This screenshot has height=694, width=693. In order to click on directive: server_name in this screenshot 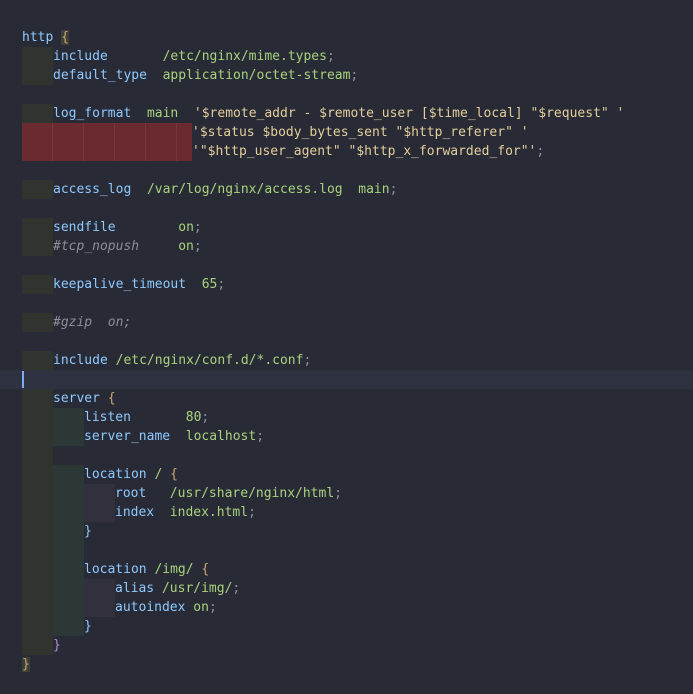, I will do `click(127, 436)`.